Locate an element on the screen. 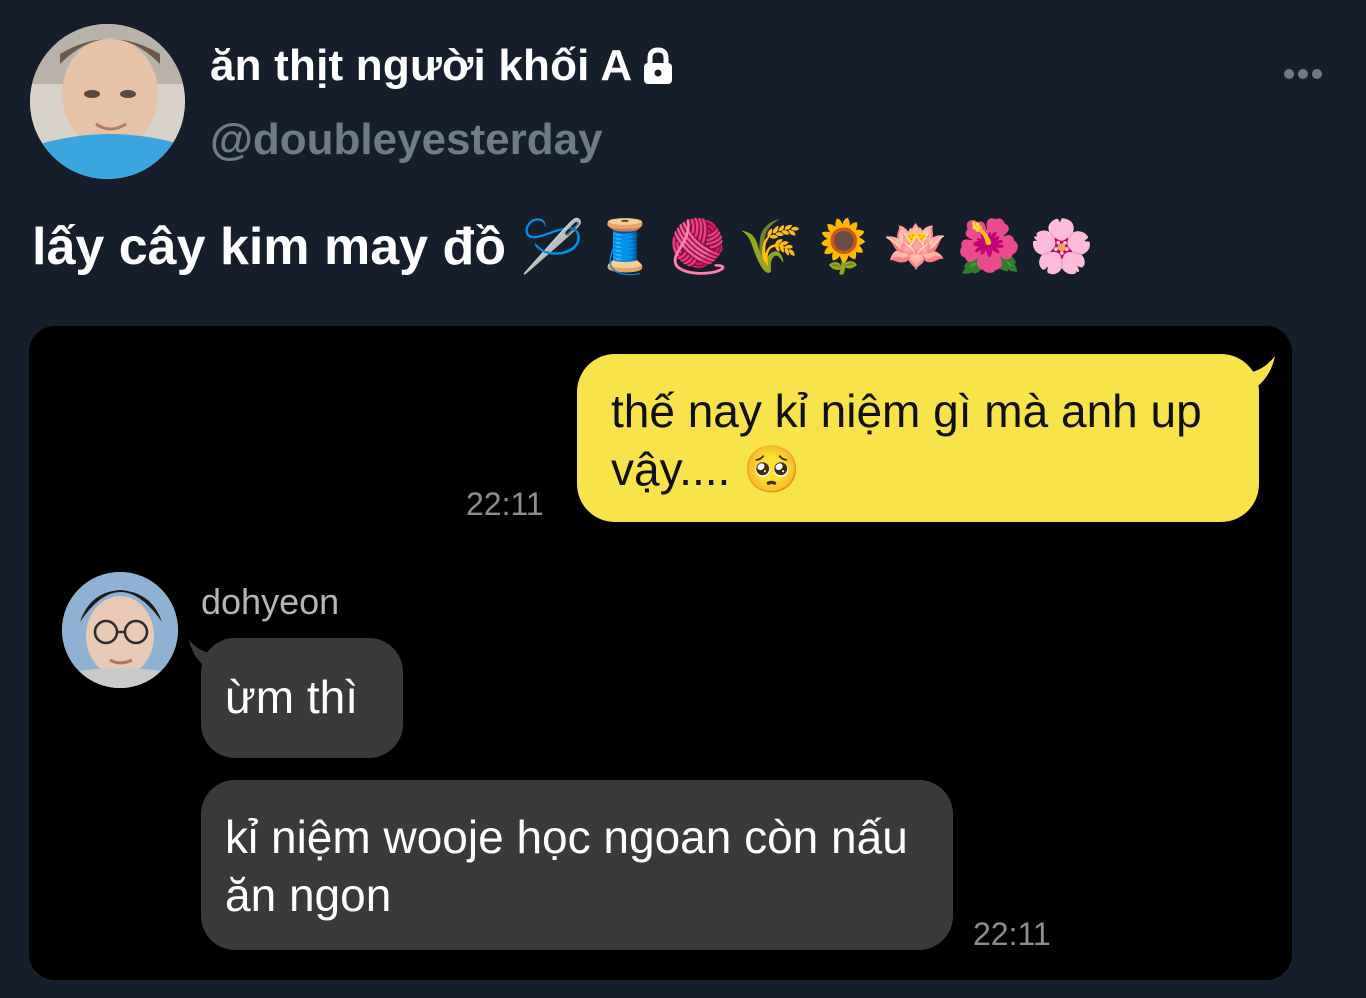 The image size is (1366, 998). profile-avatar is located at coordinates (107, 101).